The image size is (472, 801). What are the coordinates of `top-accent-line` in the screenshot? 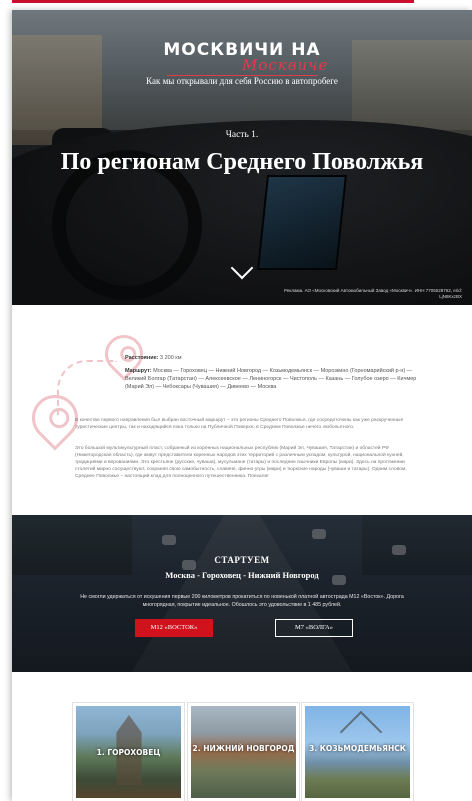 It's located at (213, 1).